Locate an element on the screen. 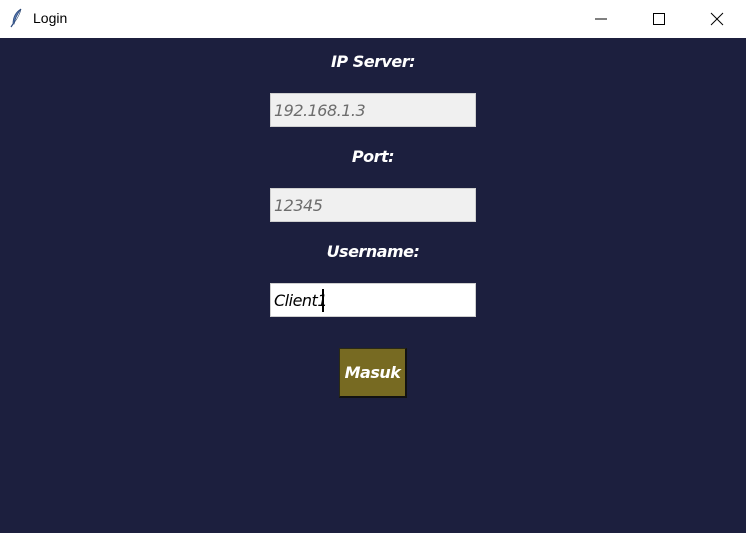 The height and width of the screenshot is (533, 746). close-button is located at coordinates (717, 19).